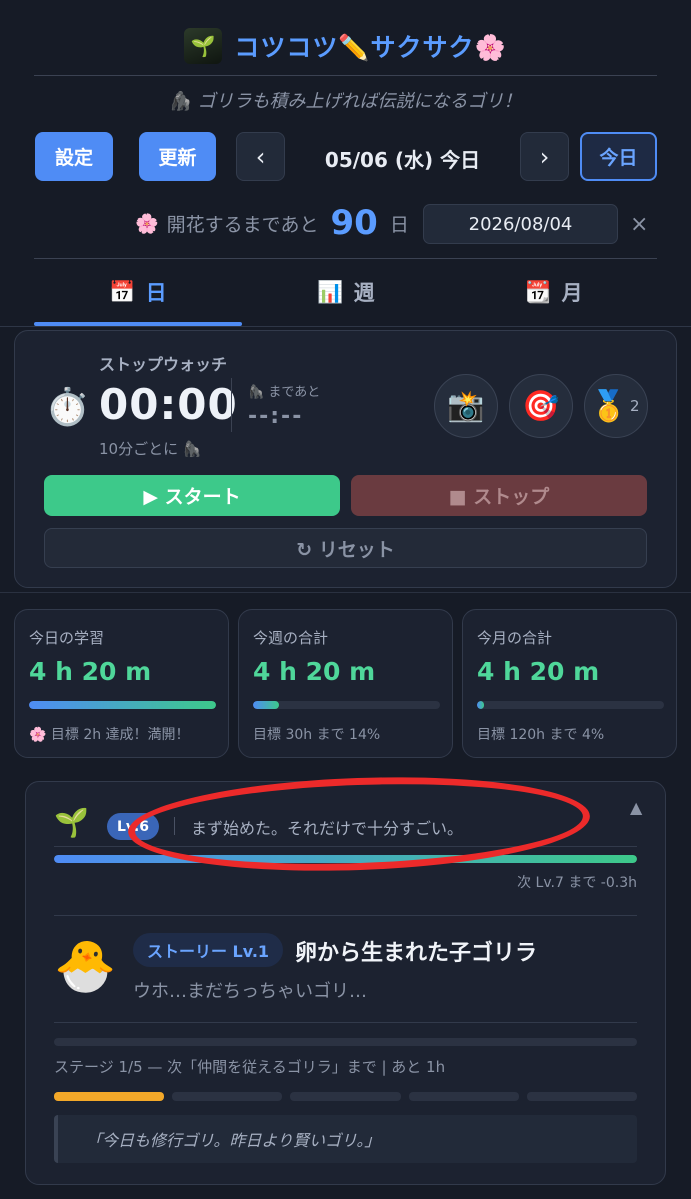 This screenshot has height=1199, width=691. What do you see at coordinates (163, 364) in the screenshot?
I see `stopwatch-title: ストップウォッチ` at bounding box center [163, 364].